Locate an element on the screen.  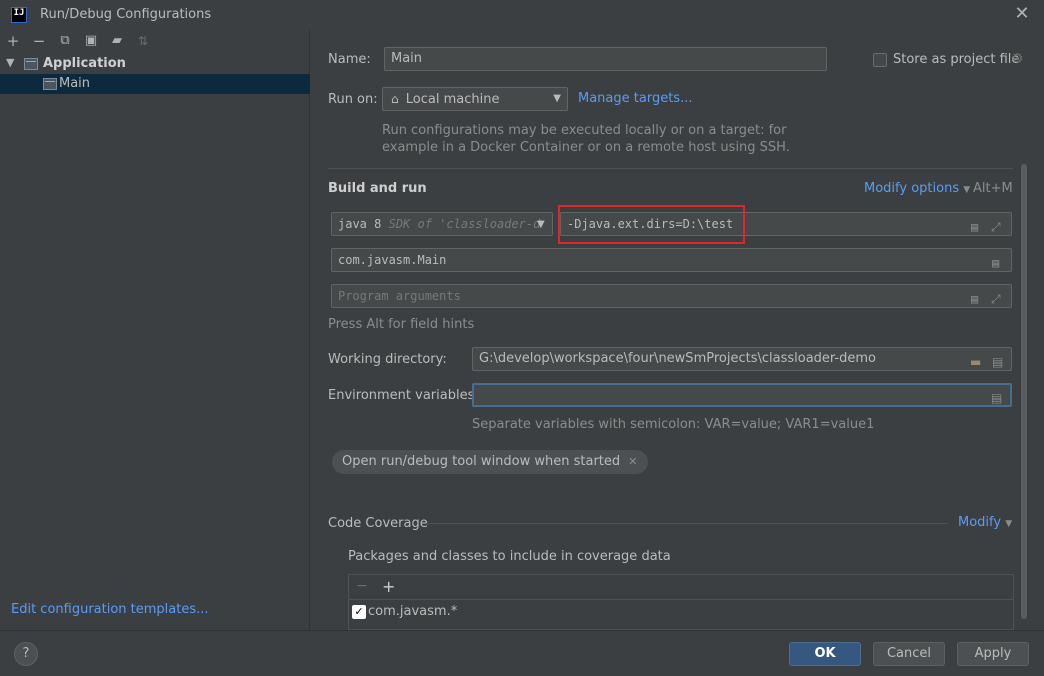
jdk-sdk-detail: SDK of 'classloader-d is located at coordinates (464, 224).